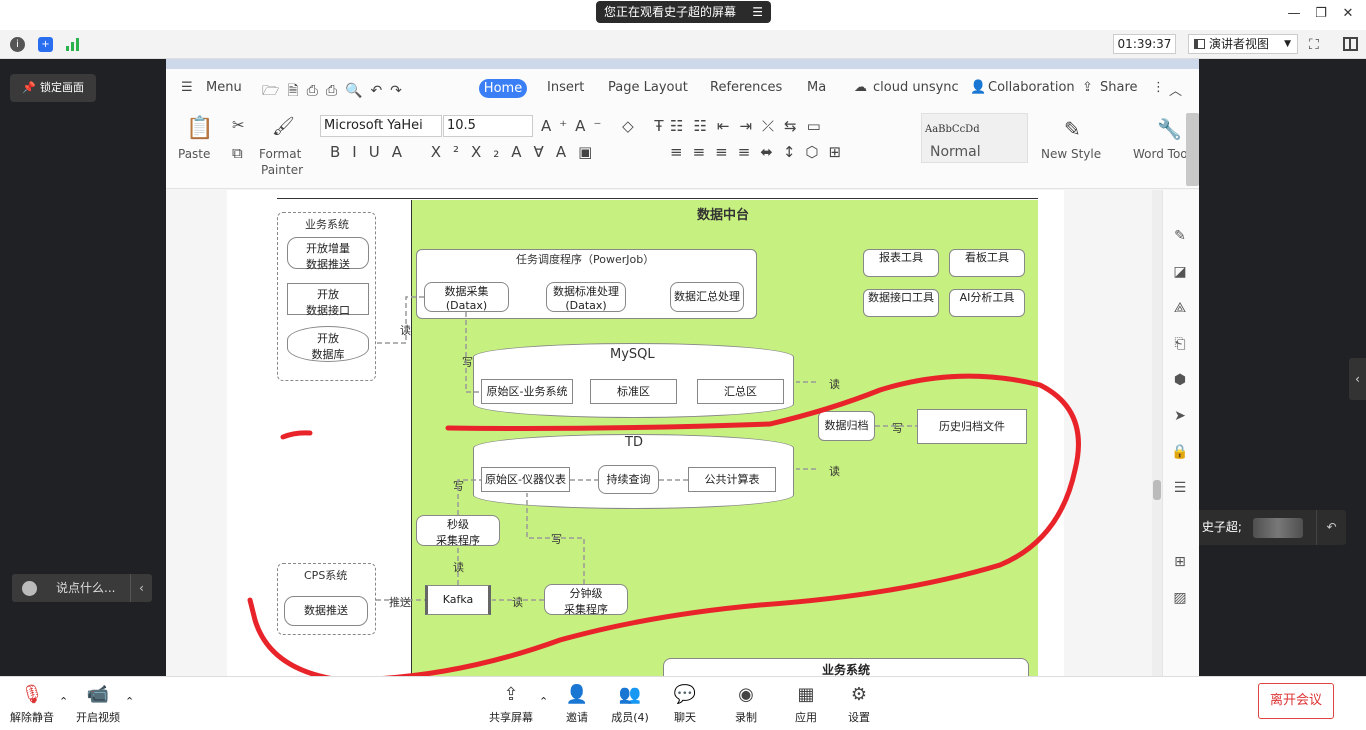 The height and width of the screenshot is (730, 1366). I want to click on shapes-icon: ◪, so click(1180, 273).